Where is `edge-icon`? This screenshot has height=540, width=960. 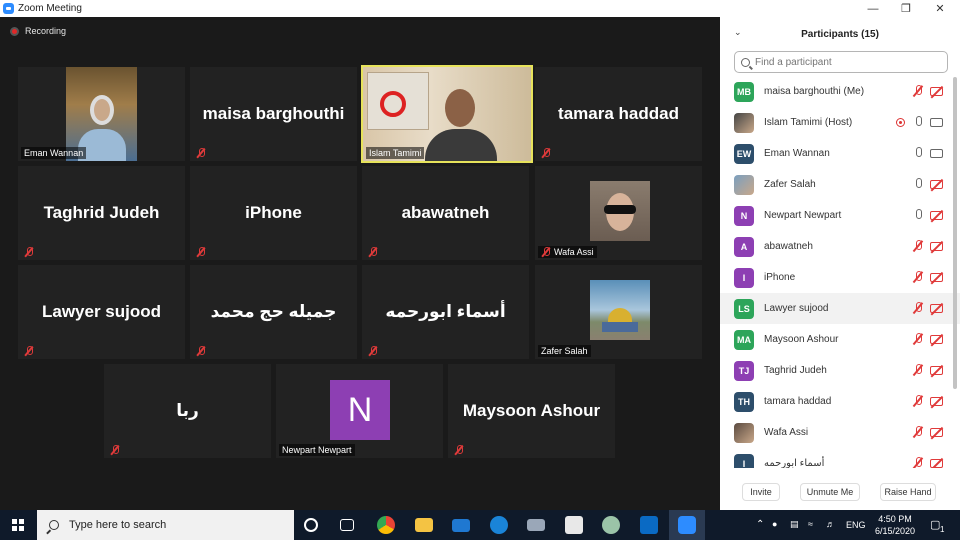
edge-icon is located at coordinates (499, 525).